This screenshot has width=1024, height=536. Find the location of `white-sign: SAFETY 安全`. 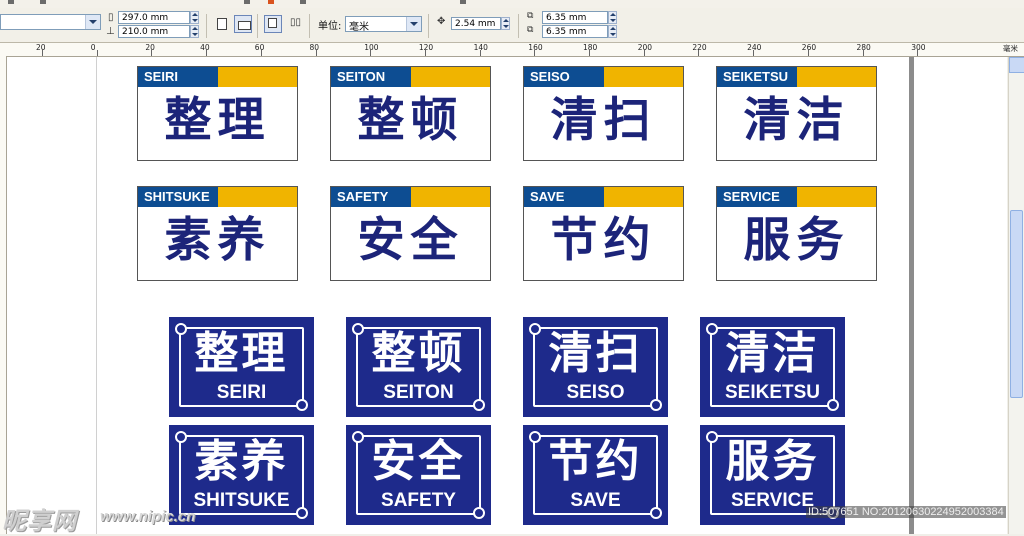

white-sign: SAFETY 安全 is located at coordinates (410, 233).